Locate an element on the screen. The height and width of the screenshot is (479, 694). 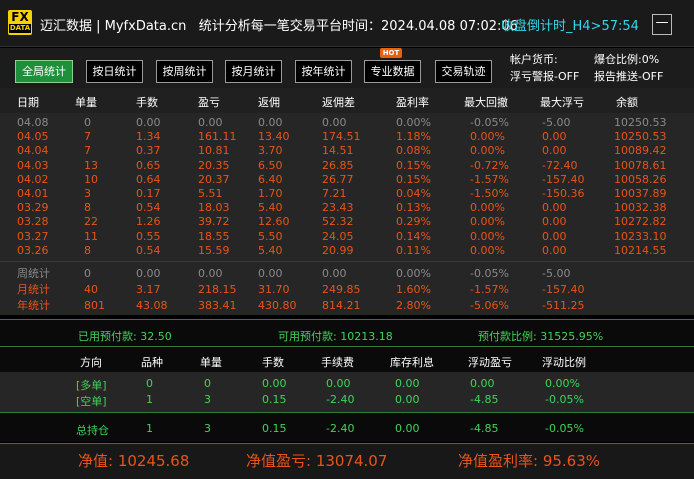
tab-daily-stats: 按日统计 is located at coordinates (114, 71).